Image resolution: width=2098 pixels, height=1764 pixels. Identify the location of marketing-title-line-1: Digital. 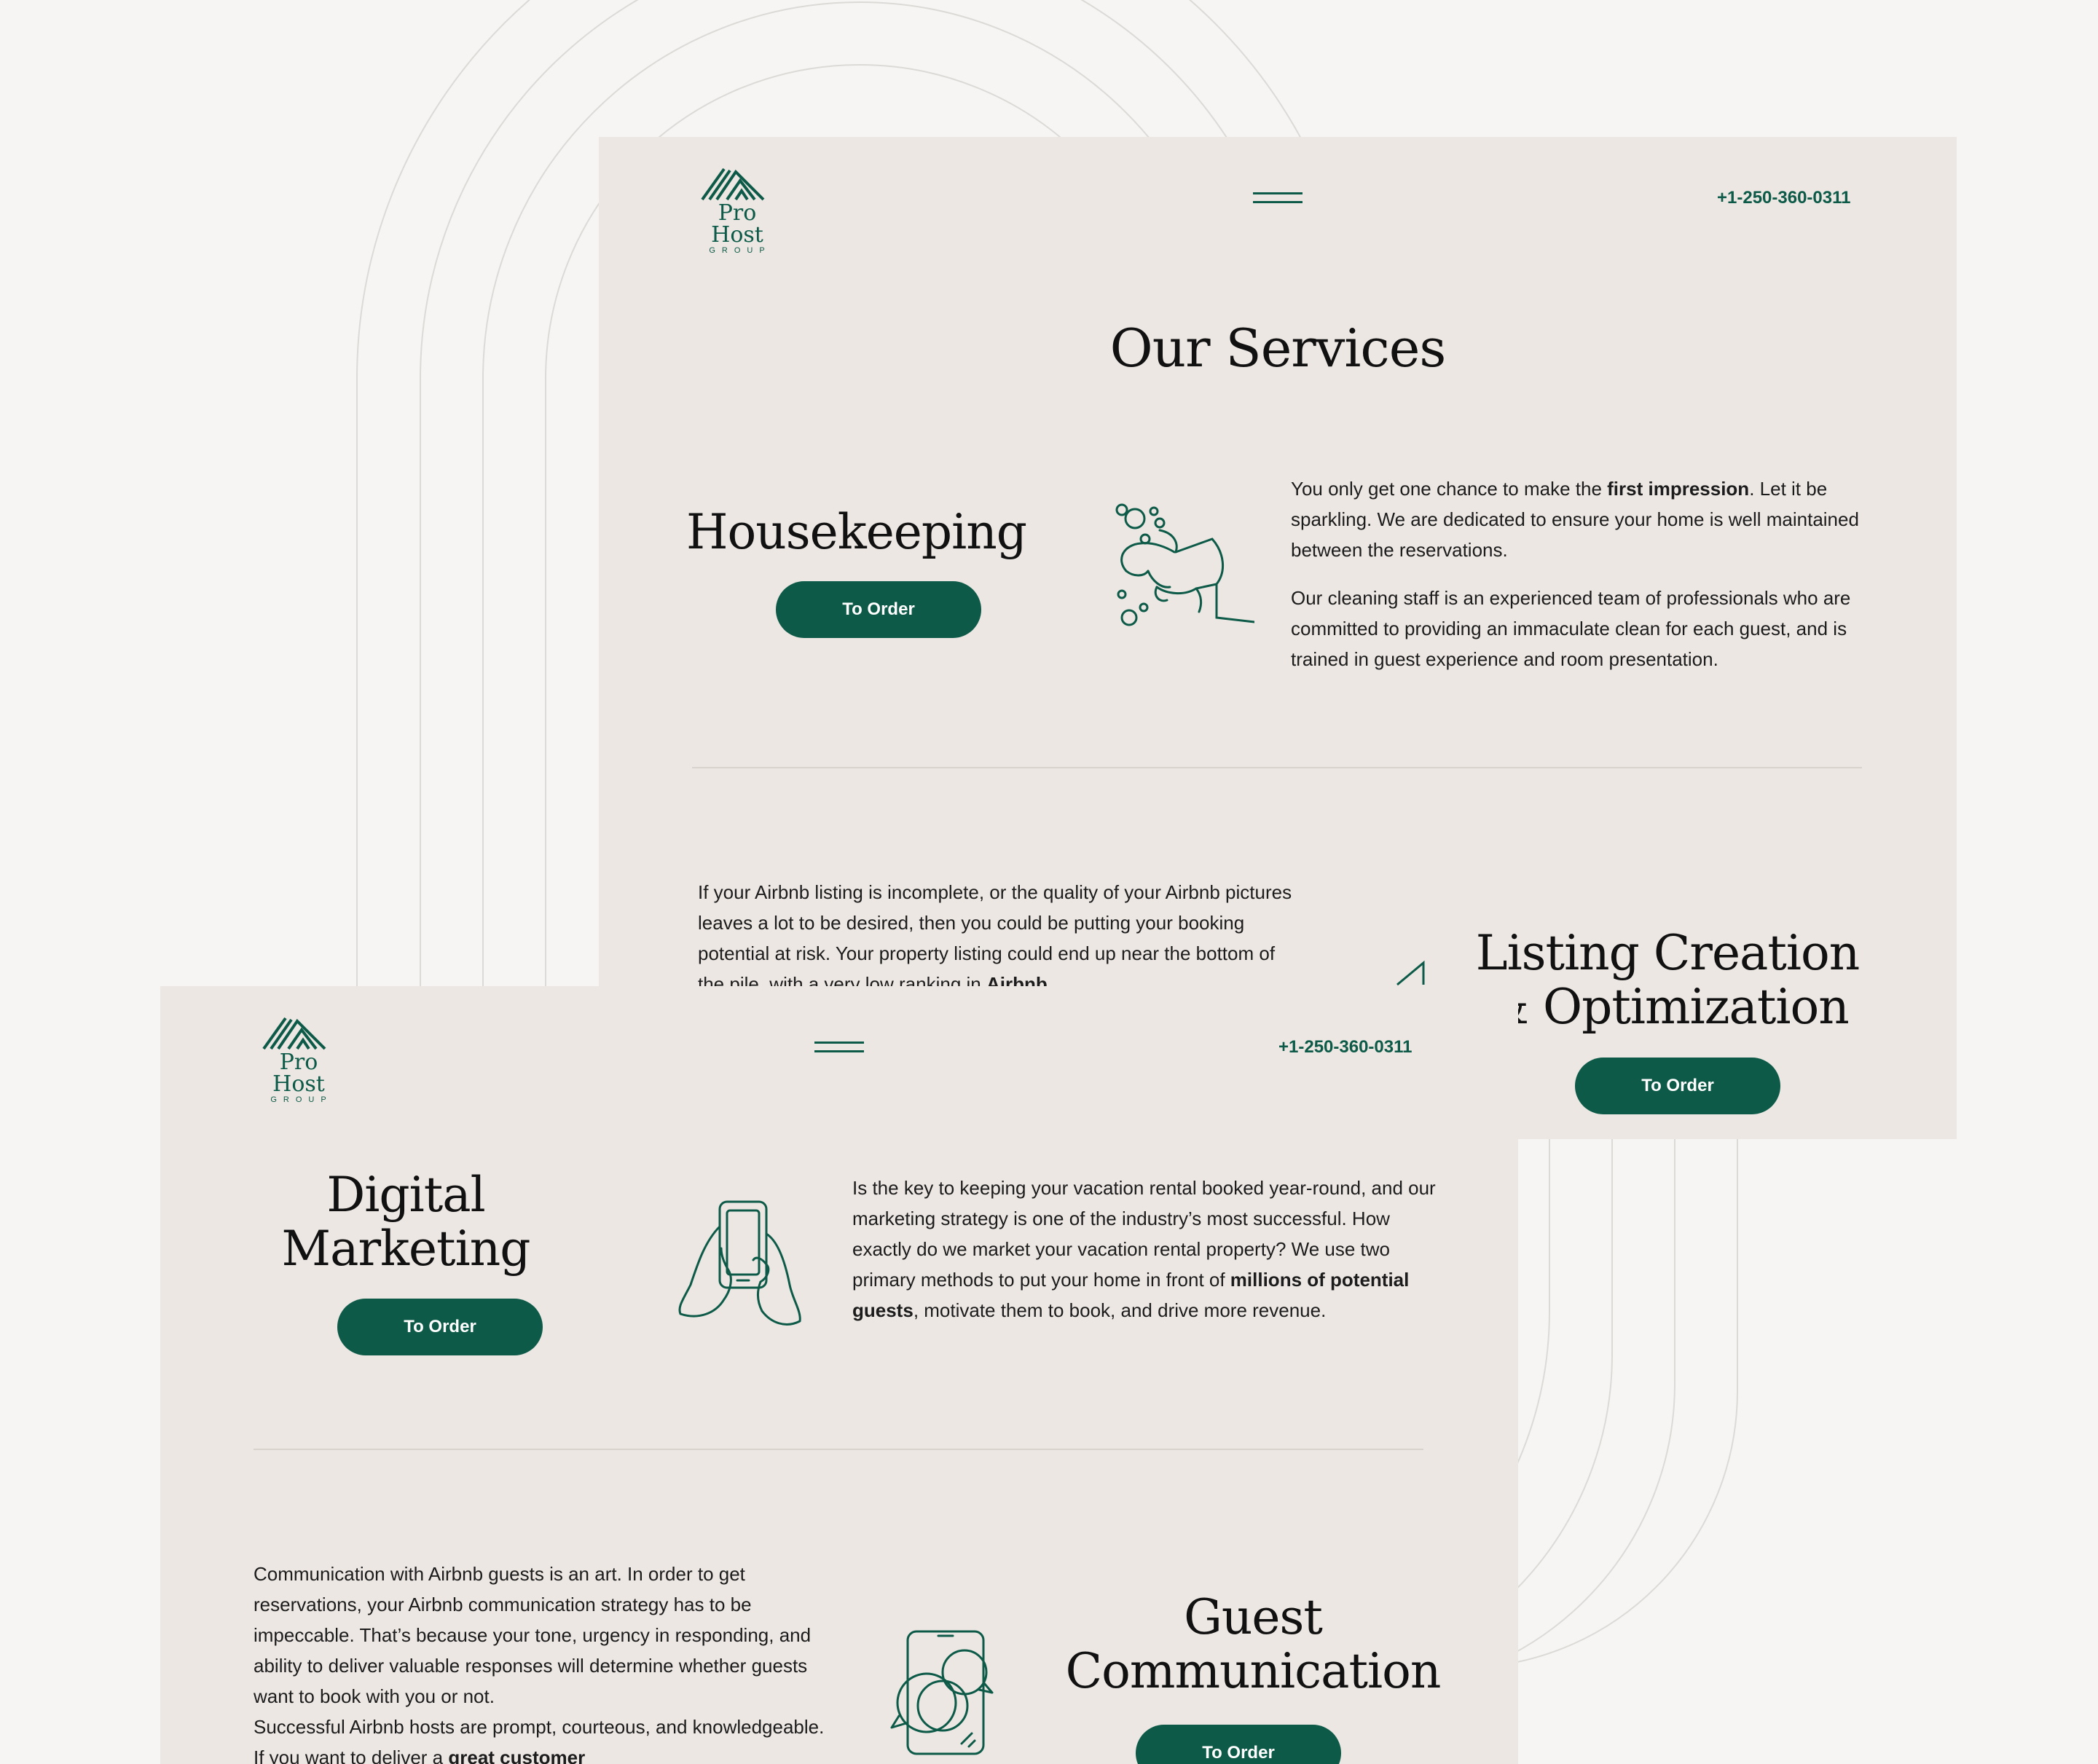
(405, 1195).